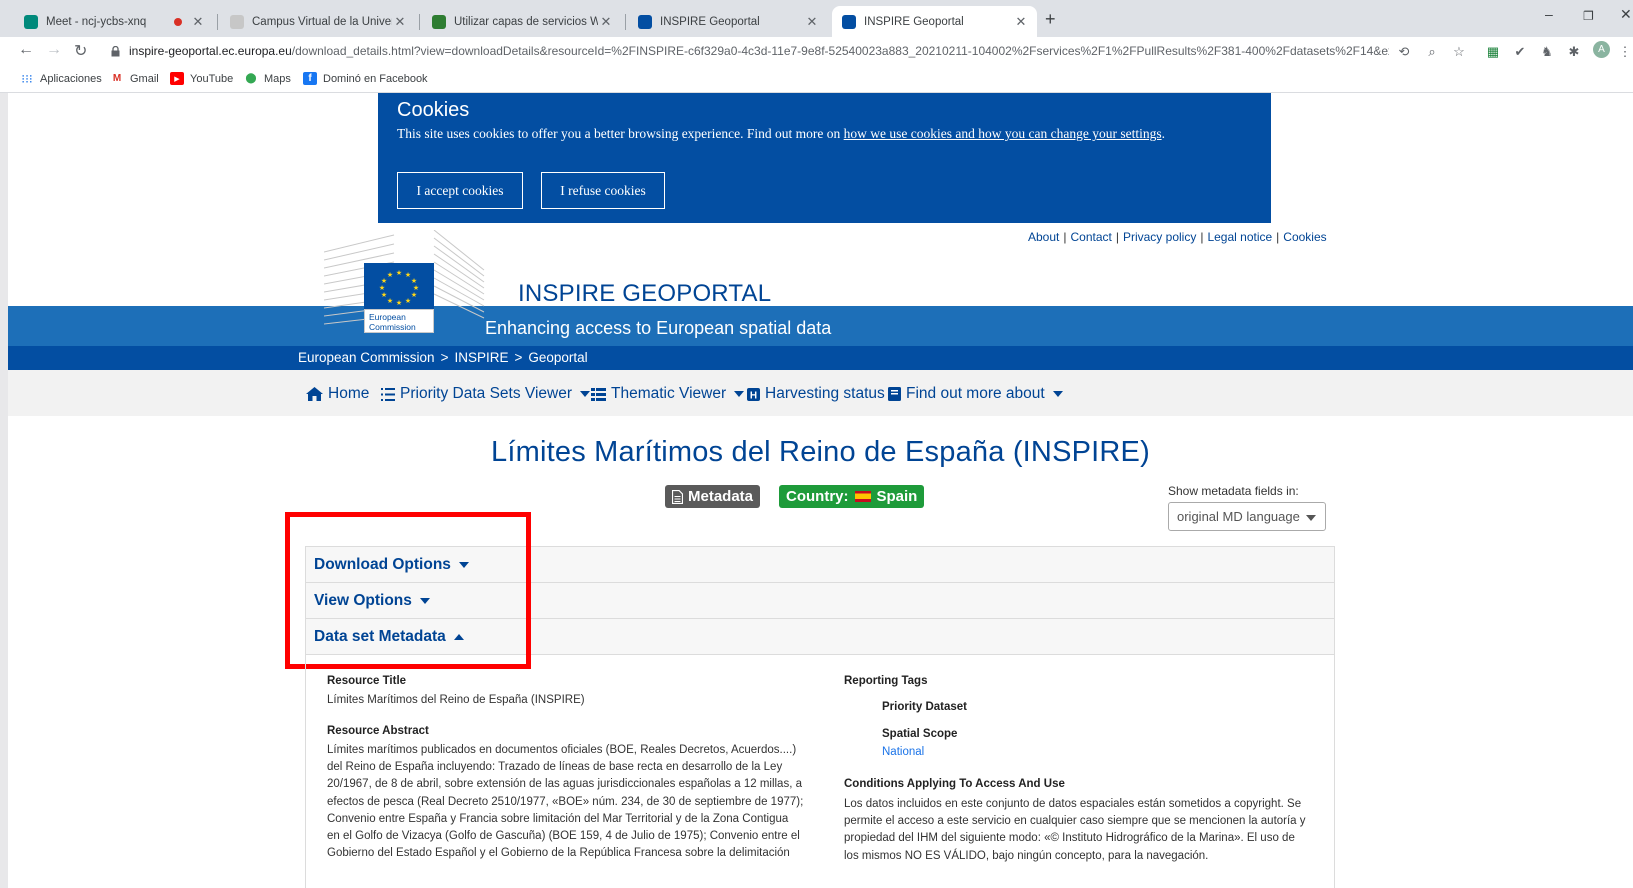  I want to click on cookies-link: Cookies, so click(1304, 237).